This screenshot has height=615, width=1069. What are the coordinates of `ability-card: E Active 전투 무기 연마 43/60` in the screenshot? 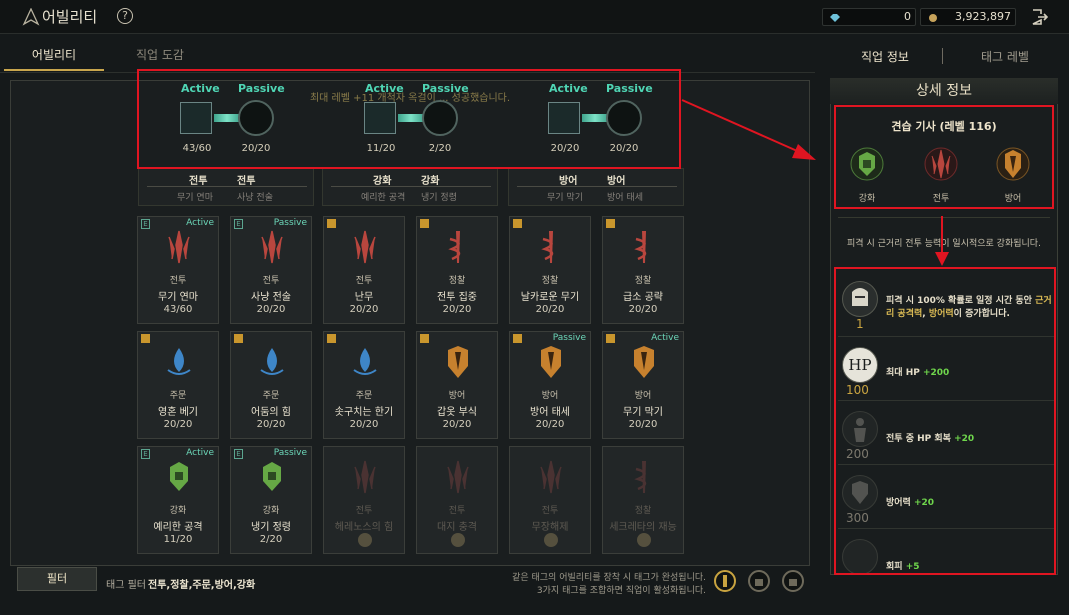 It's located at (178, 270).